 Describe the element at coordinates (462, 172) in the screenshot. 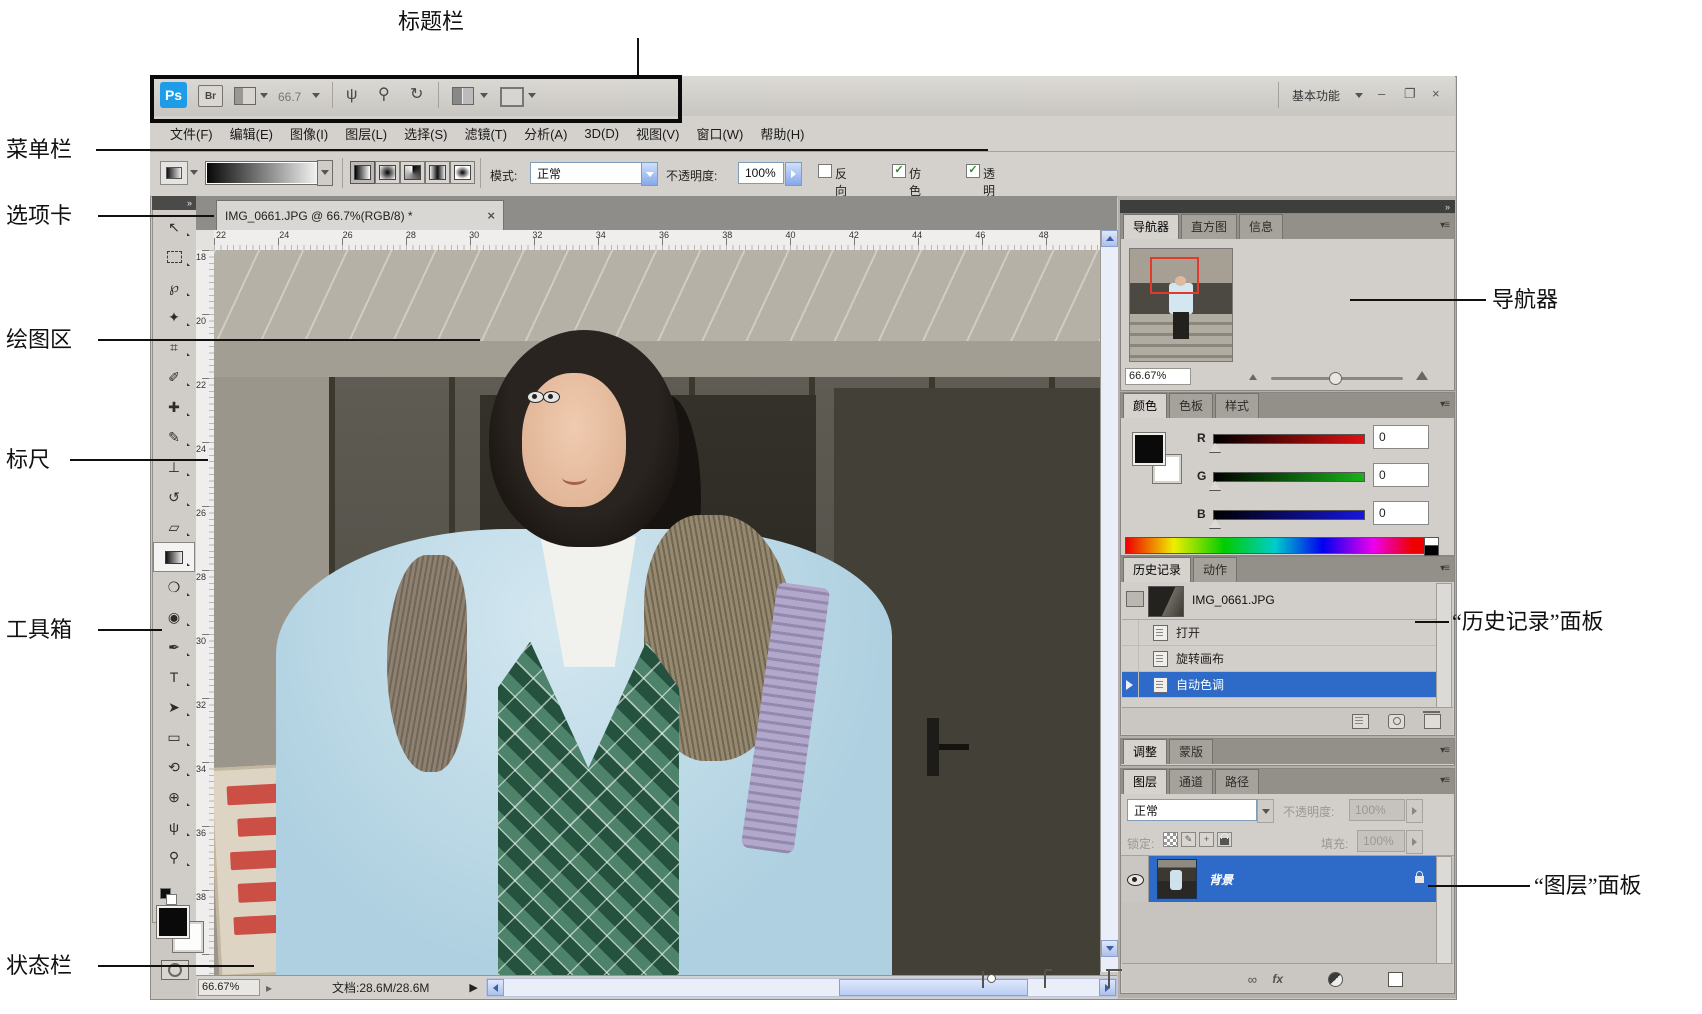

I see `diamond-gradient-button` at that location.